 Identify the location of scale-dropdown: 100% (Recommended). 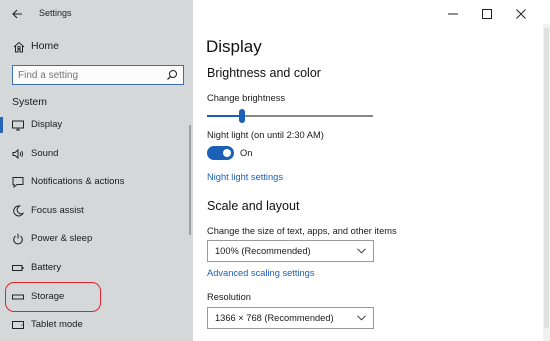
(290, 251).